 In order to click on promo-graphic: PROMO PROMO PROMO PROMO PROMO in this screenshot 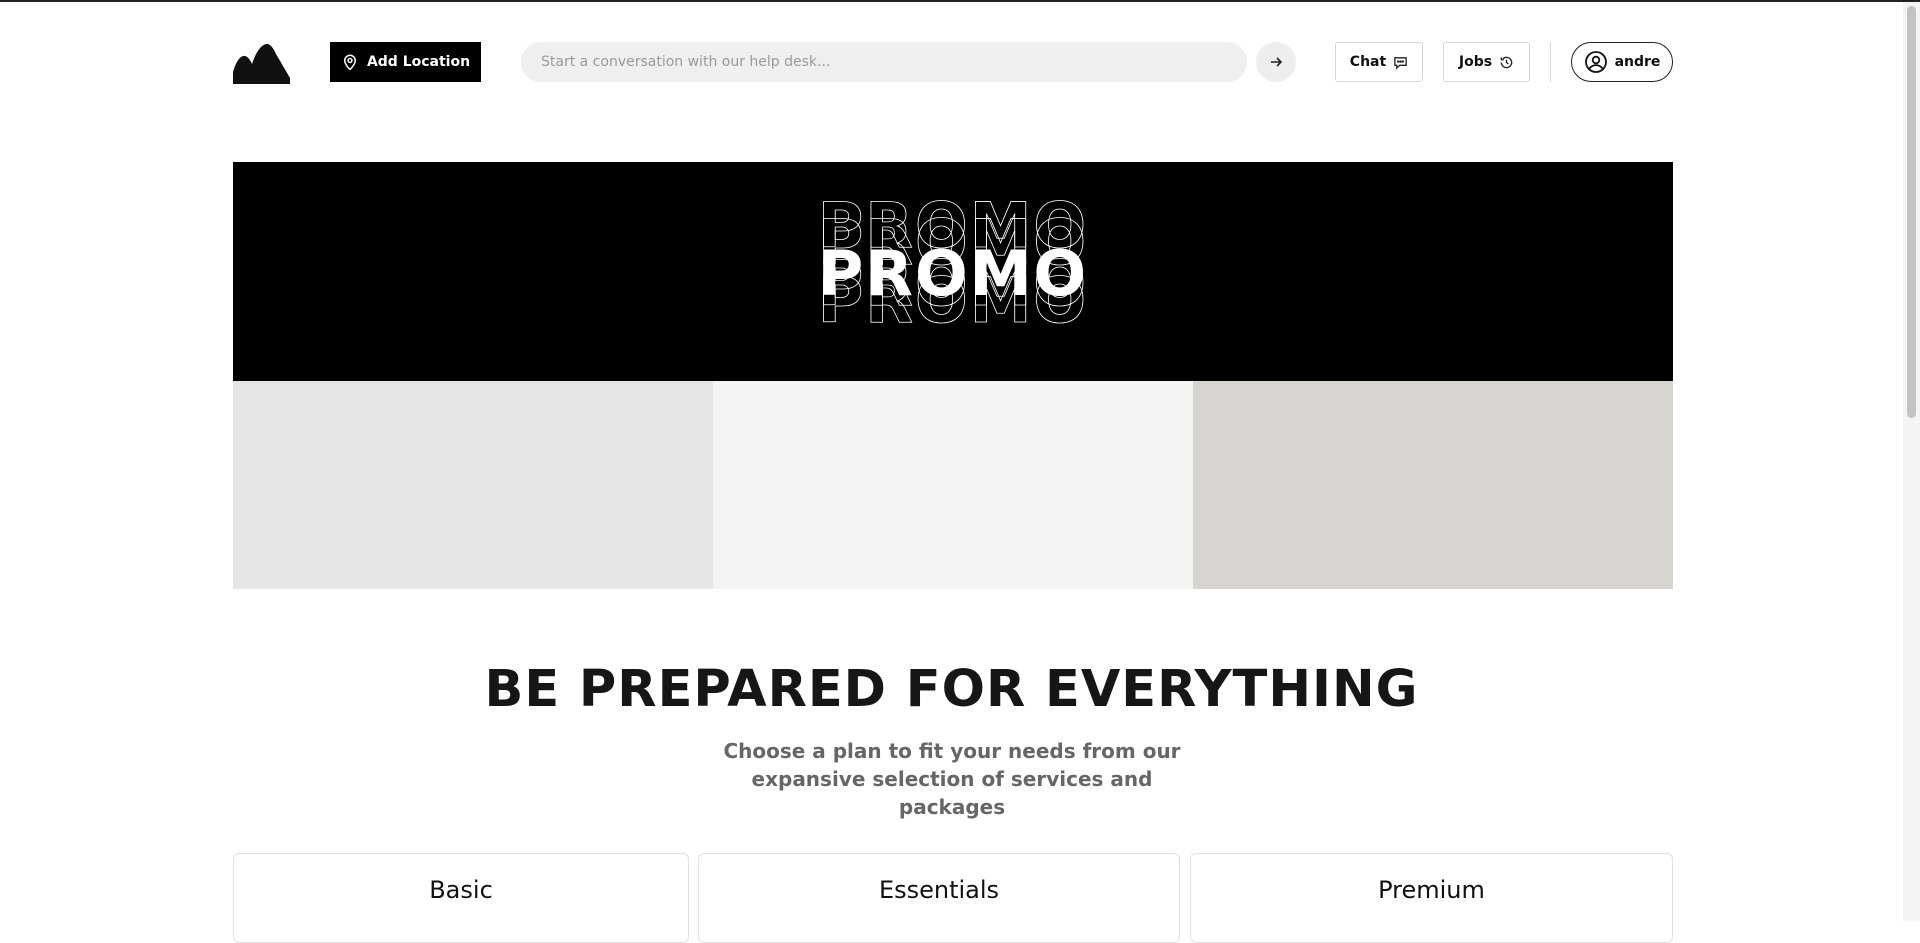, I will do `click(952, 263)`.